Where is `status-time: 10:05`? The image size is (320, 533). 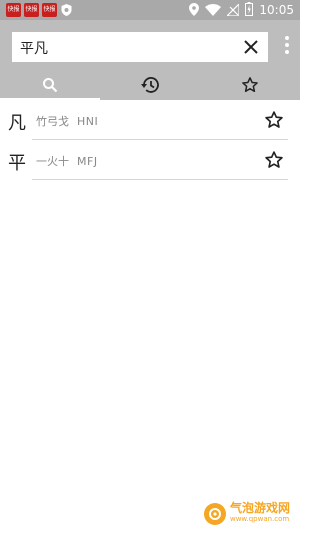
status-time: 10:05 is located at coordinates (276, 10).